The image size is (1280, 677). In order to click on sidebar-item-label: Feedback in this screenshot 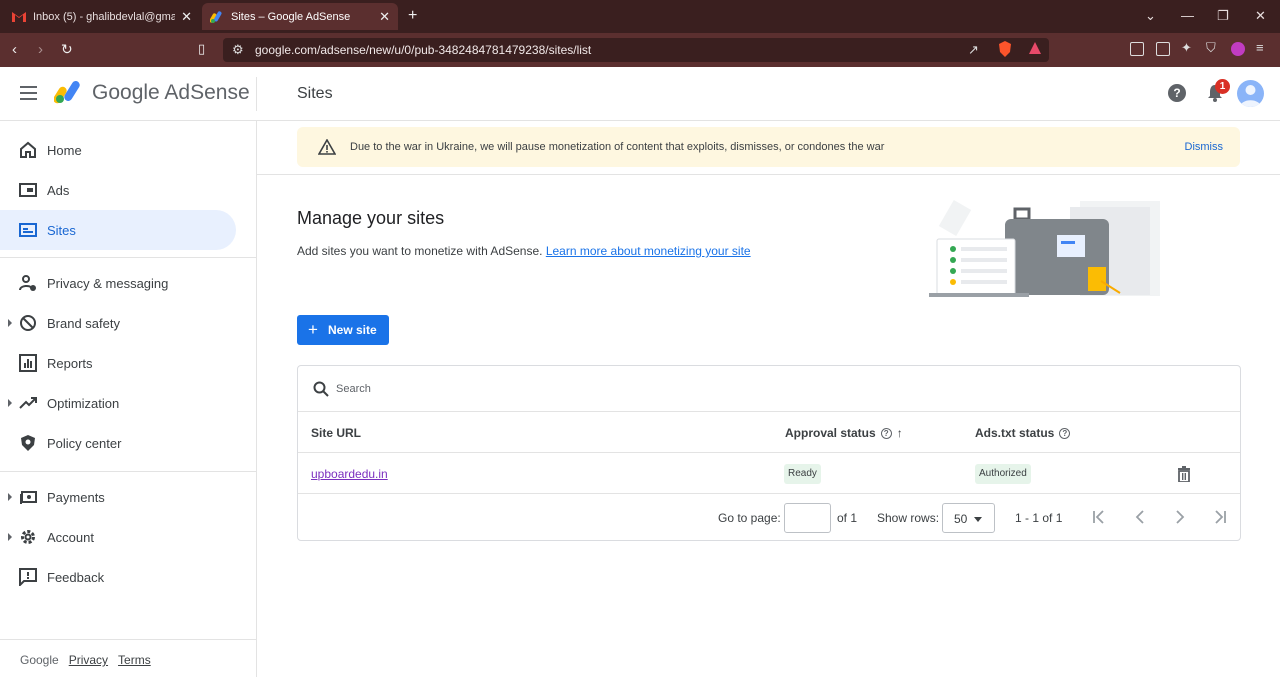, I will do `click(76, 577)`.